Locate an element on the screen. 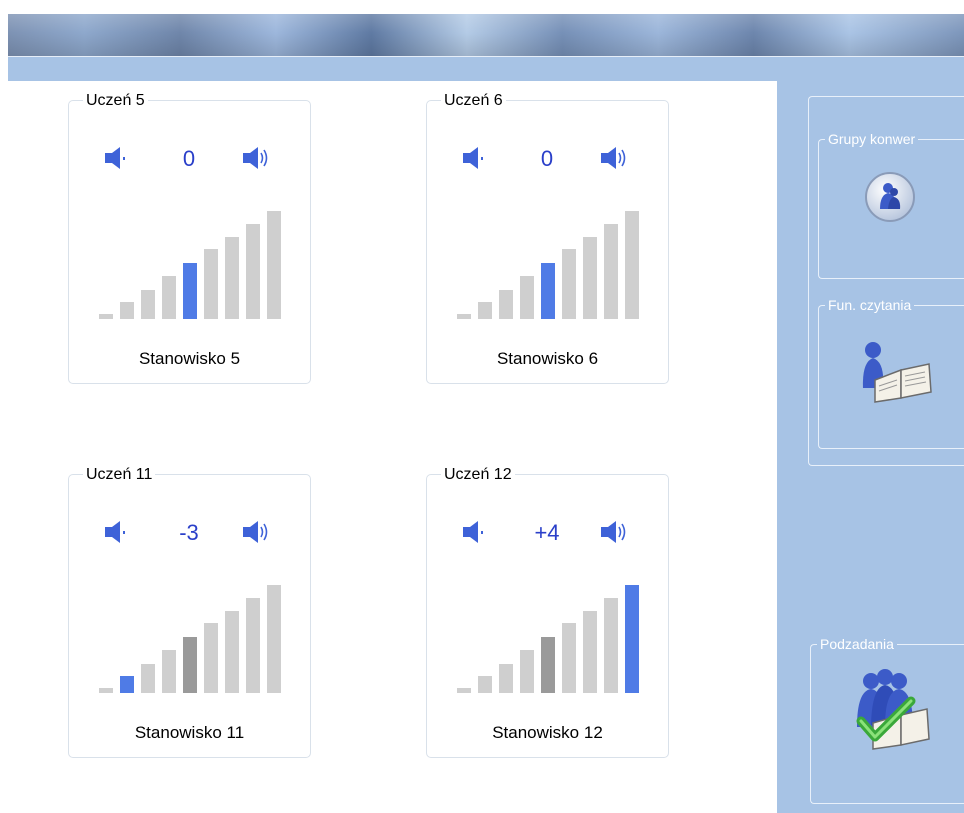  volume-value: -3 is located at coordinates (189, 532).